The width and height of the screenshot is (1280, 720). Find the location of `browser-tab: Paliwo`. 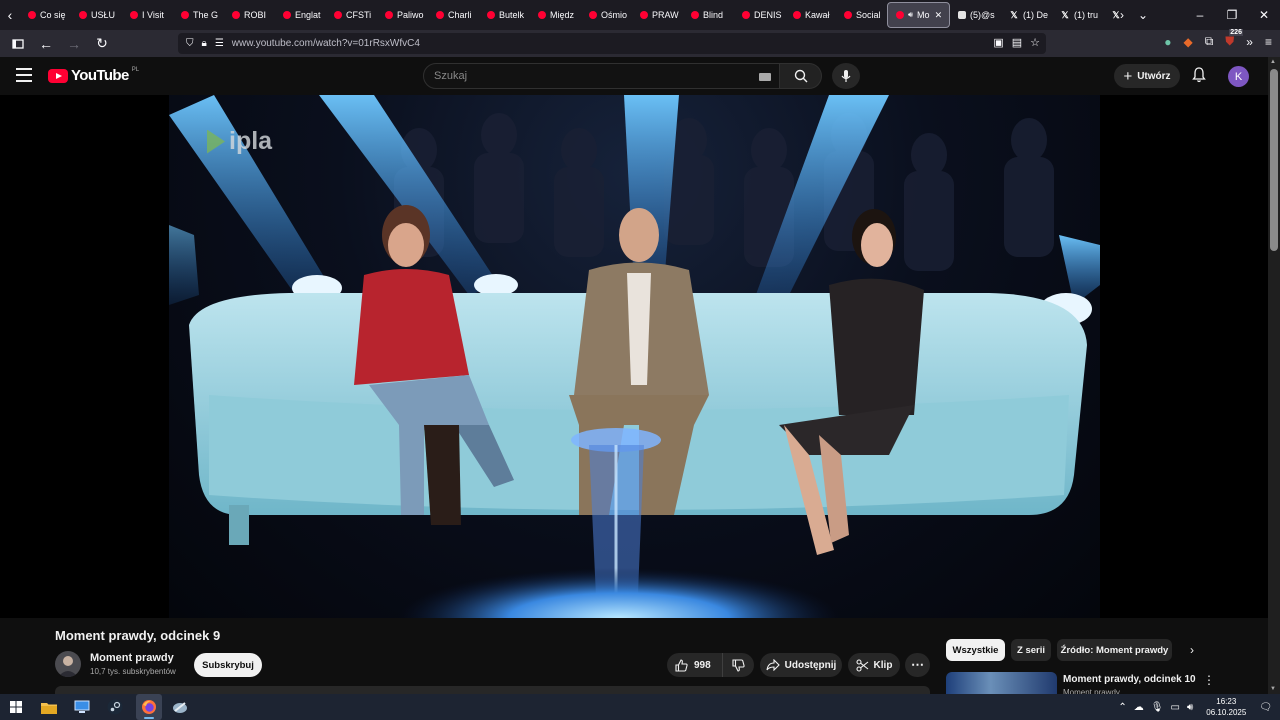

browser-tab: Paliwo is located at coordinates (402, 15).